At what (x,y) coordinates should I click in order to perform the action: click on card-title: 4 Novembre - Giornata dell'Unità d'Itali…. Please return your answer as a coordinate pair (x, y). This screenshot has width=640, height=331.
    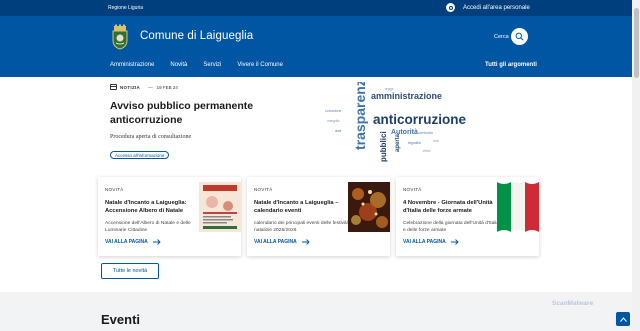
    Looking at the image, I should click on (453, 207).